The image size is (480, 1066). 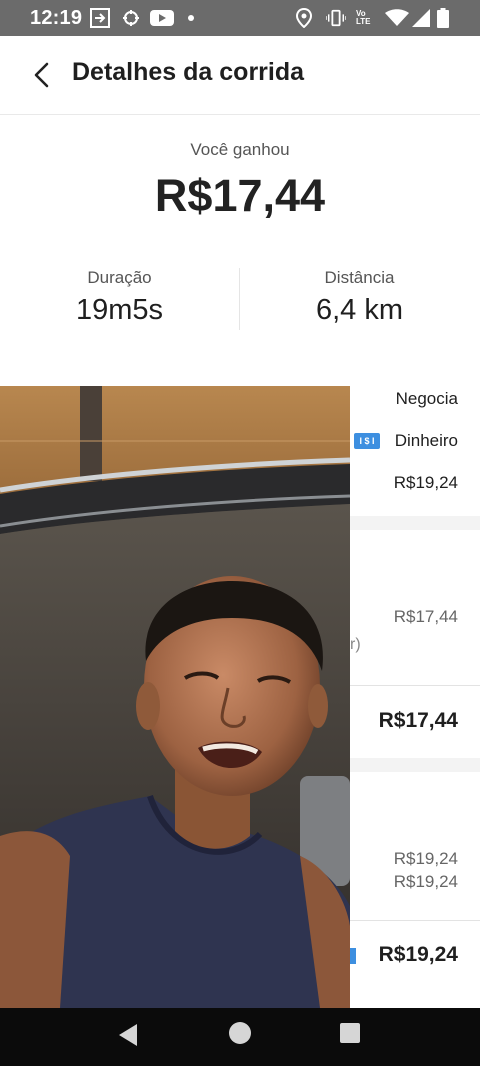 I want to click on duration-stat: Duração 19m5s, so click(x=119, y=297).